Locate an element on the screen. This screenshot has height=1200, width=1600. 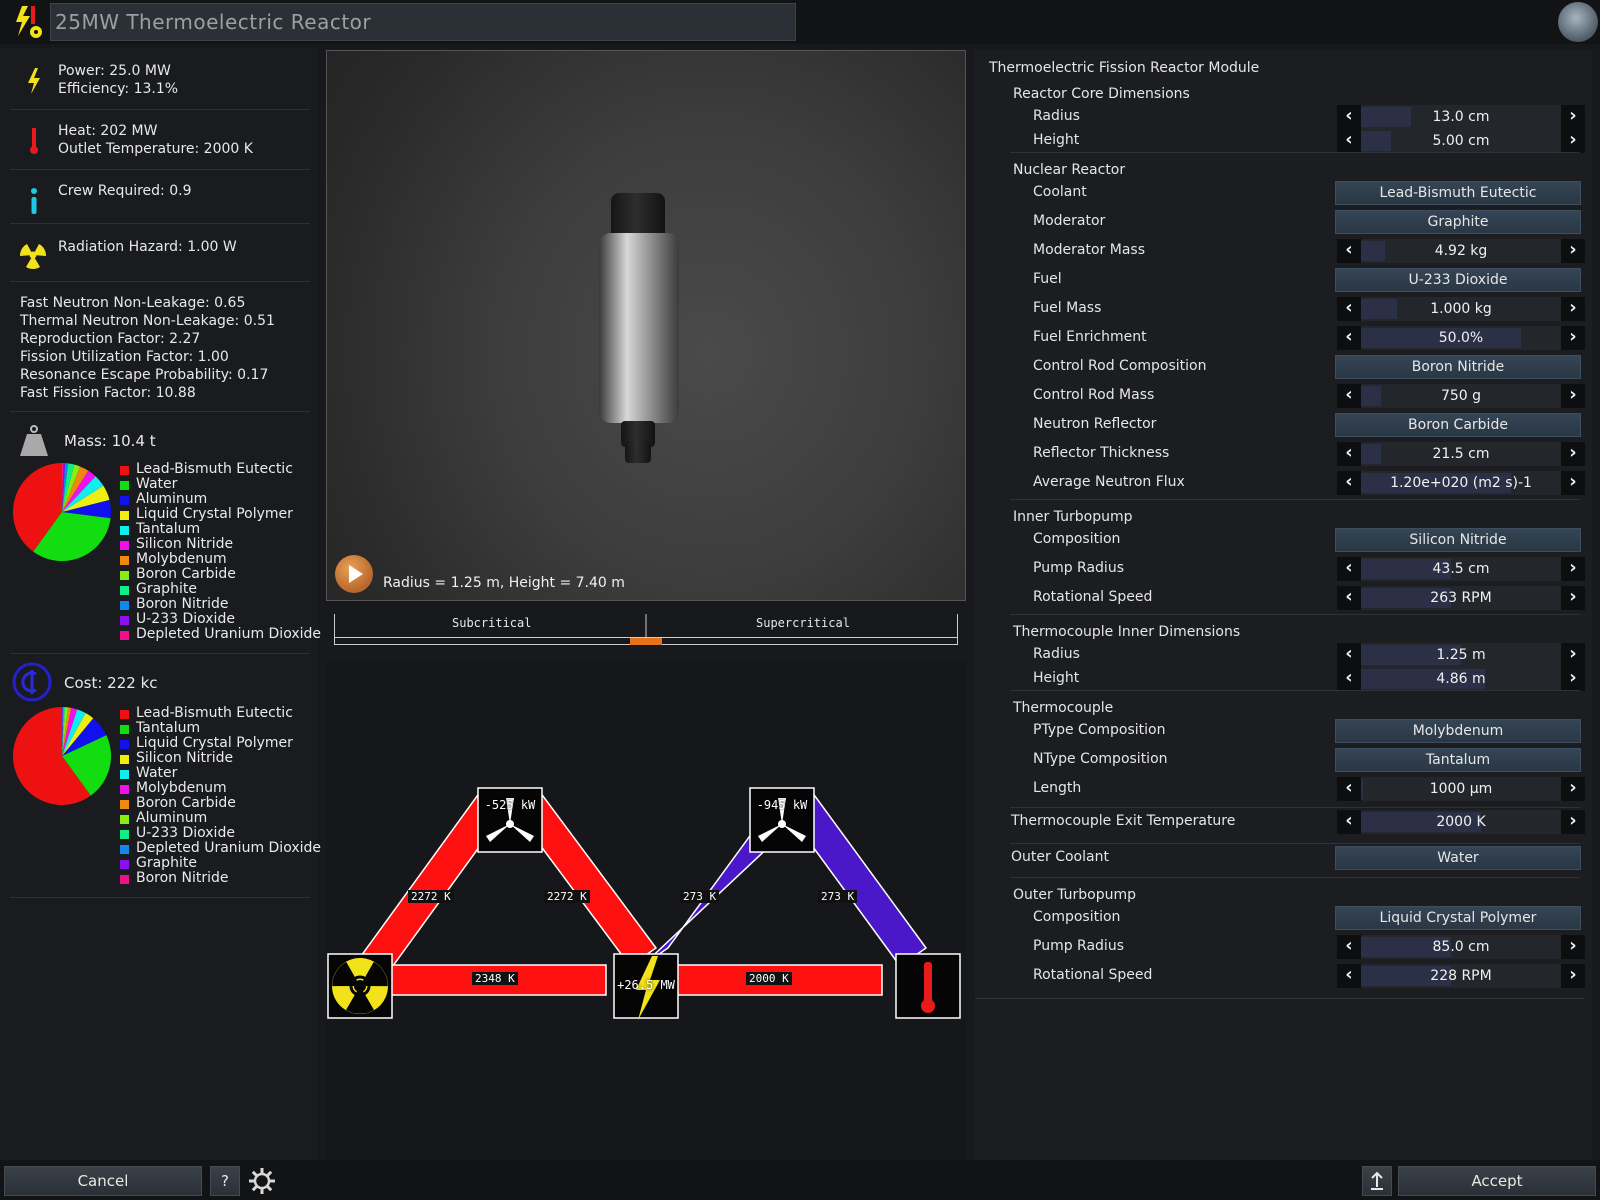
stepper-value: 21.5 cm is located at coordinates (1461, 454).